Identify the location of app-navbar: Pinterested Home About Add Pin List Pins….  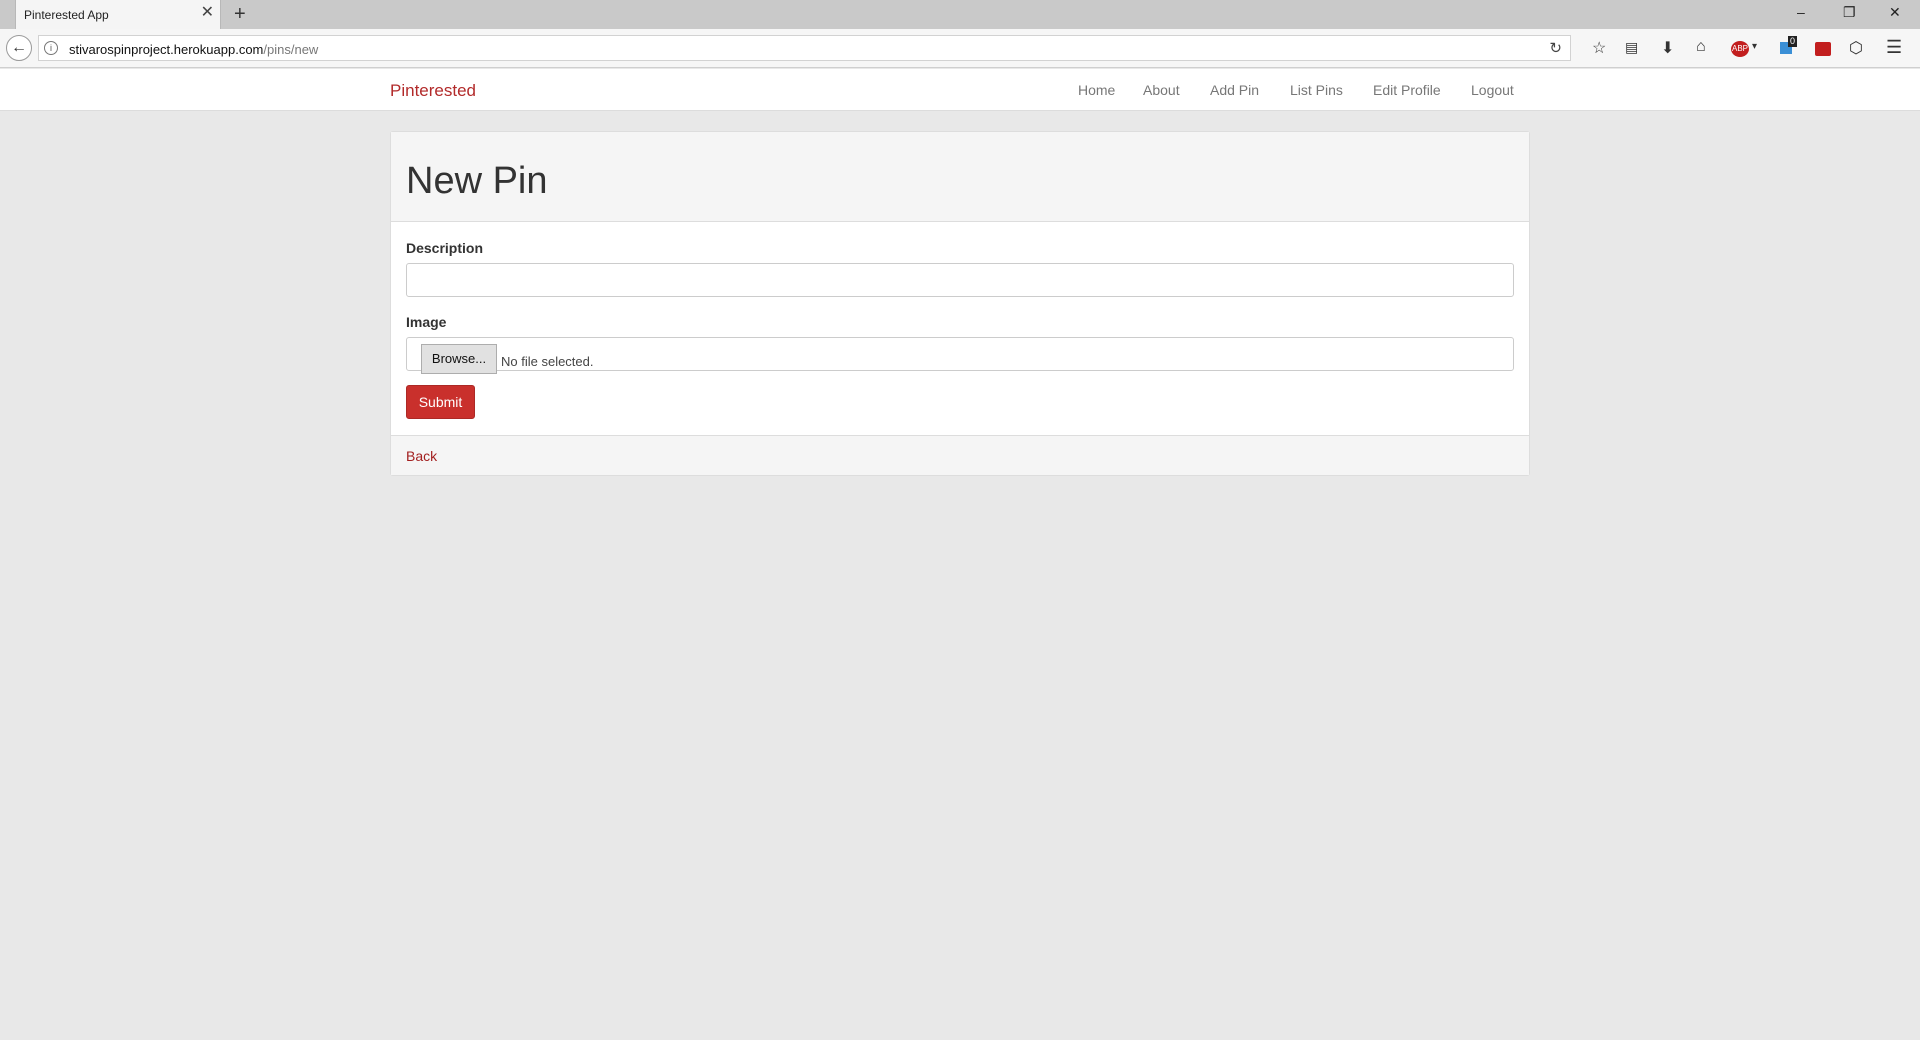
(960, 90).